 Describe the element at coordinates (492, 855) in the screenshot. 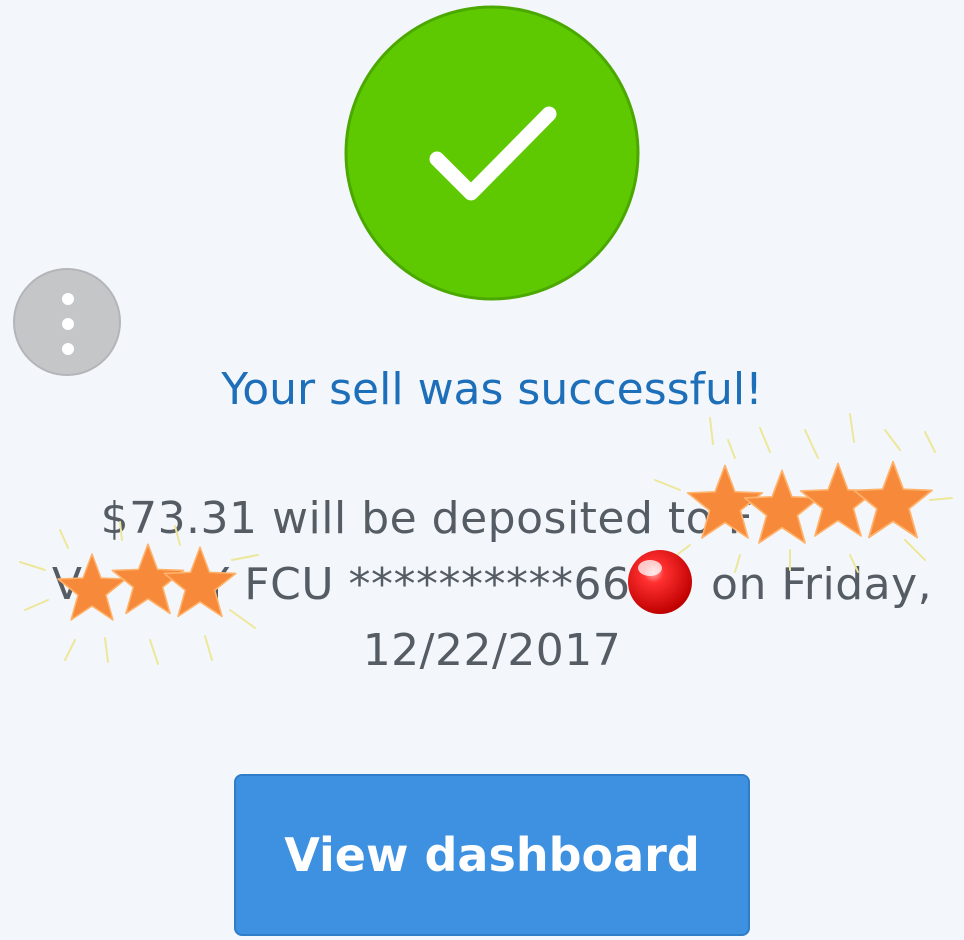

I see `view-dashboard-button: View dashboard` at that location.